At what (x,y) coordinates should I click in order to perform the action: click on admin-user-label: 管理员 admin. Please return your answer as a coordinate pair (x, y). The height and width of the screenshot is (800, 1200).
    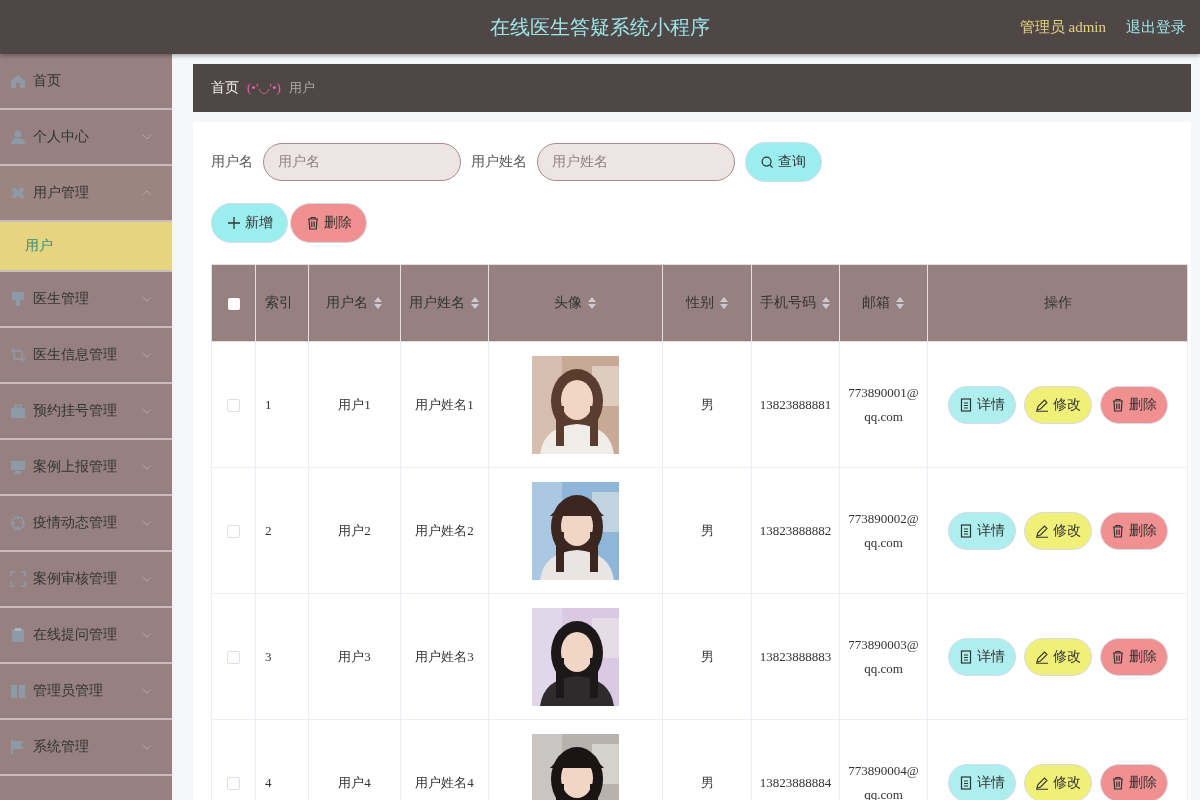
    Looking at the image, I should click on (1062, 27).